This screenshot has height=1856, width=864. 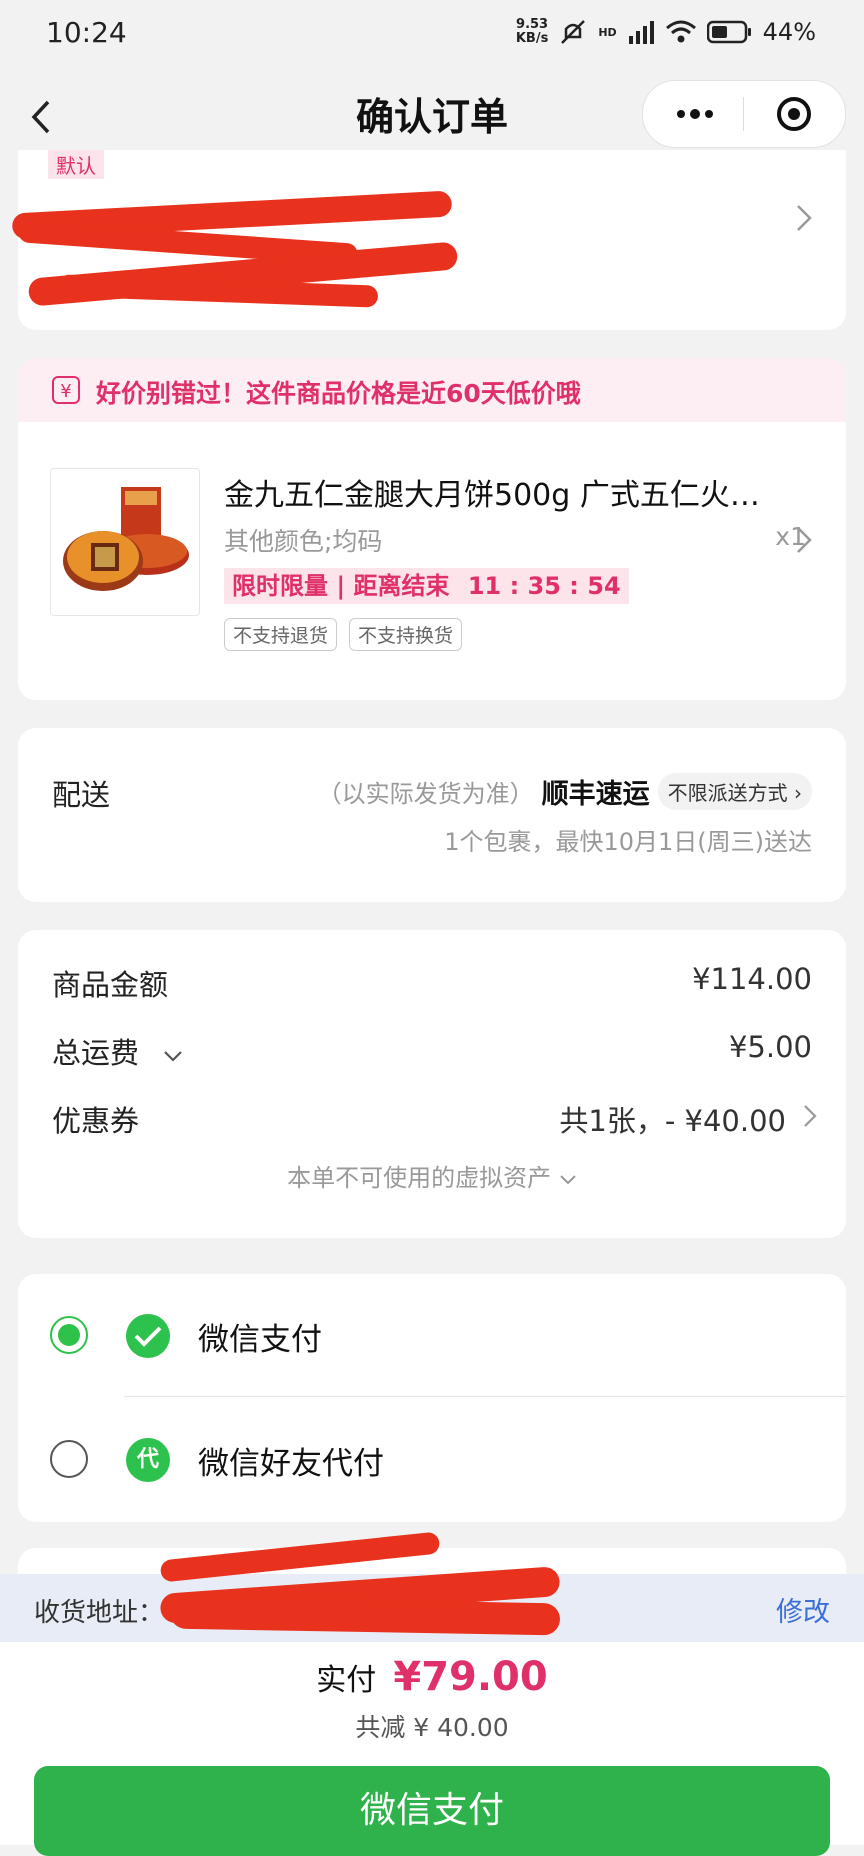 What do you see at coordinates (544, 586) in the screenshot?
I see `countdown-timer: 11 : 35 : 54` at bounding box center [544, 586].